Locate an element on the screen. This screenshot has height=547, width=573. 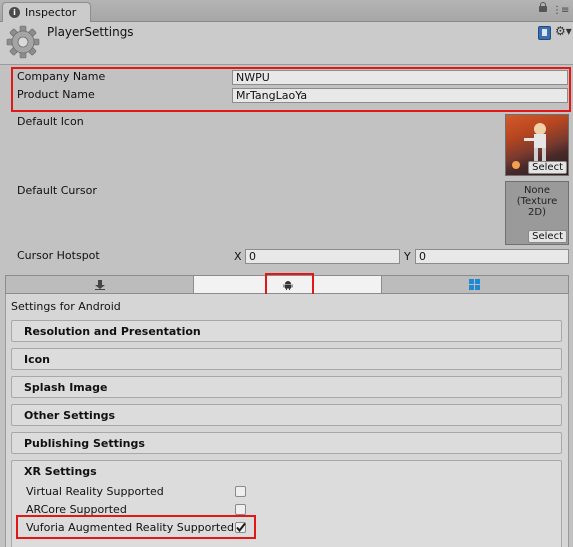
default-cursor-thumbnail: None (Texture 2D) Select is located at coordinates (537, 213).